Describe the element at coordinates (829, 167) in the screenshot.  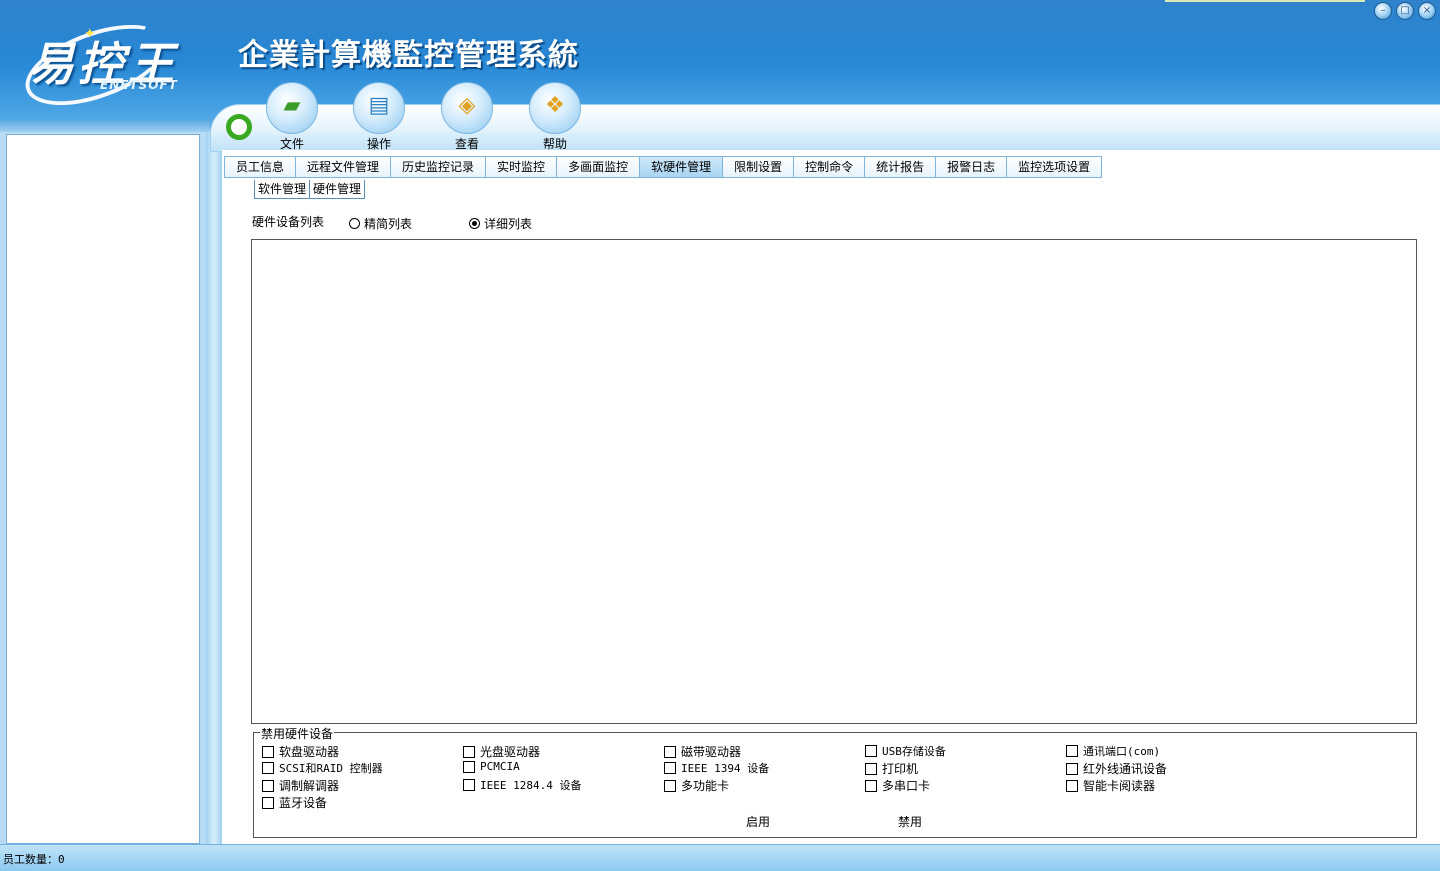
I see `tab-control-commands: 控制命令` at that location.